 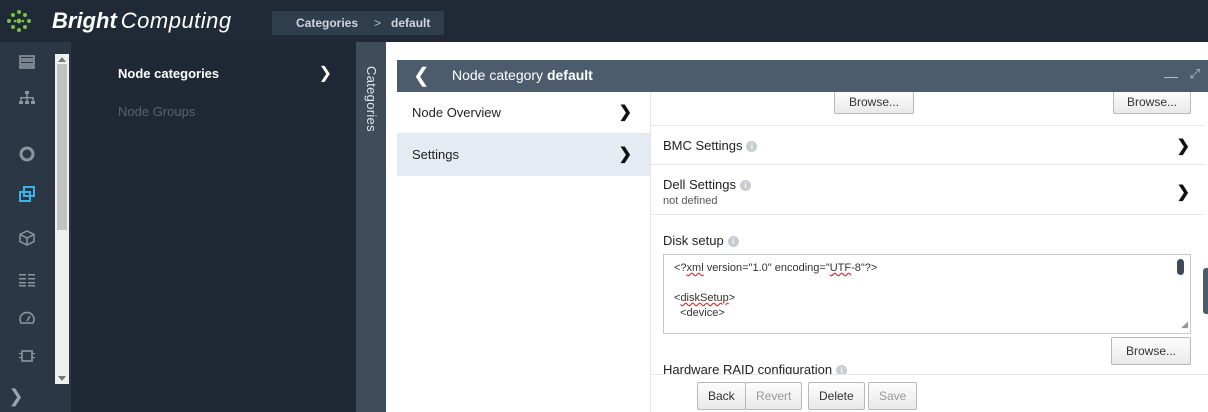 I want to click on dell-settings-label: Dell Settings, so click(x=699, y=184).